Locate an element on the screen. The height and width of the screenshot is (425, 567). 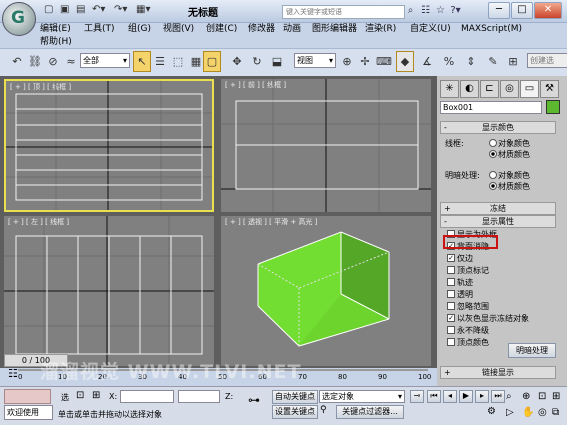
menu-tools: 工具(T) is located at coordinates (99, 29).